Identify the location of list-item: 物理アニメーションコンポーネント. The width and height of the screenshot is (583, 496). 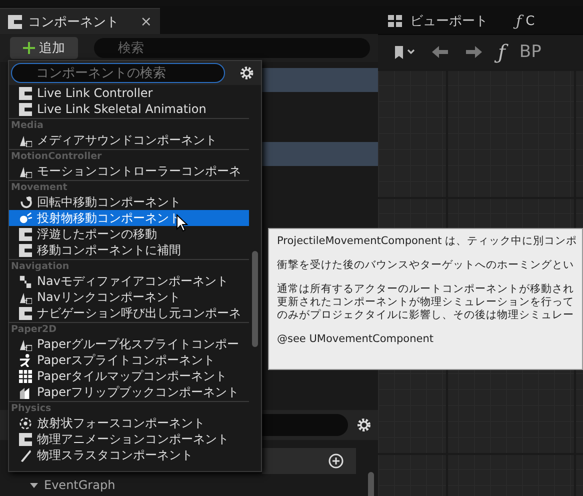
(129, 439).